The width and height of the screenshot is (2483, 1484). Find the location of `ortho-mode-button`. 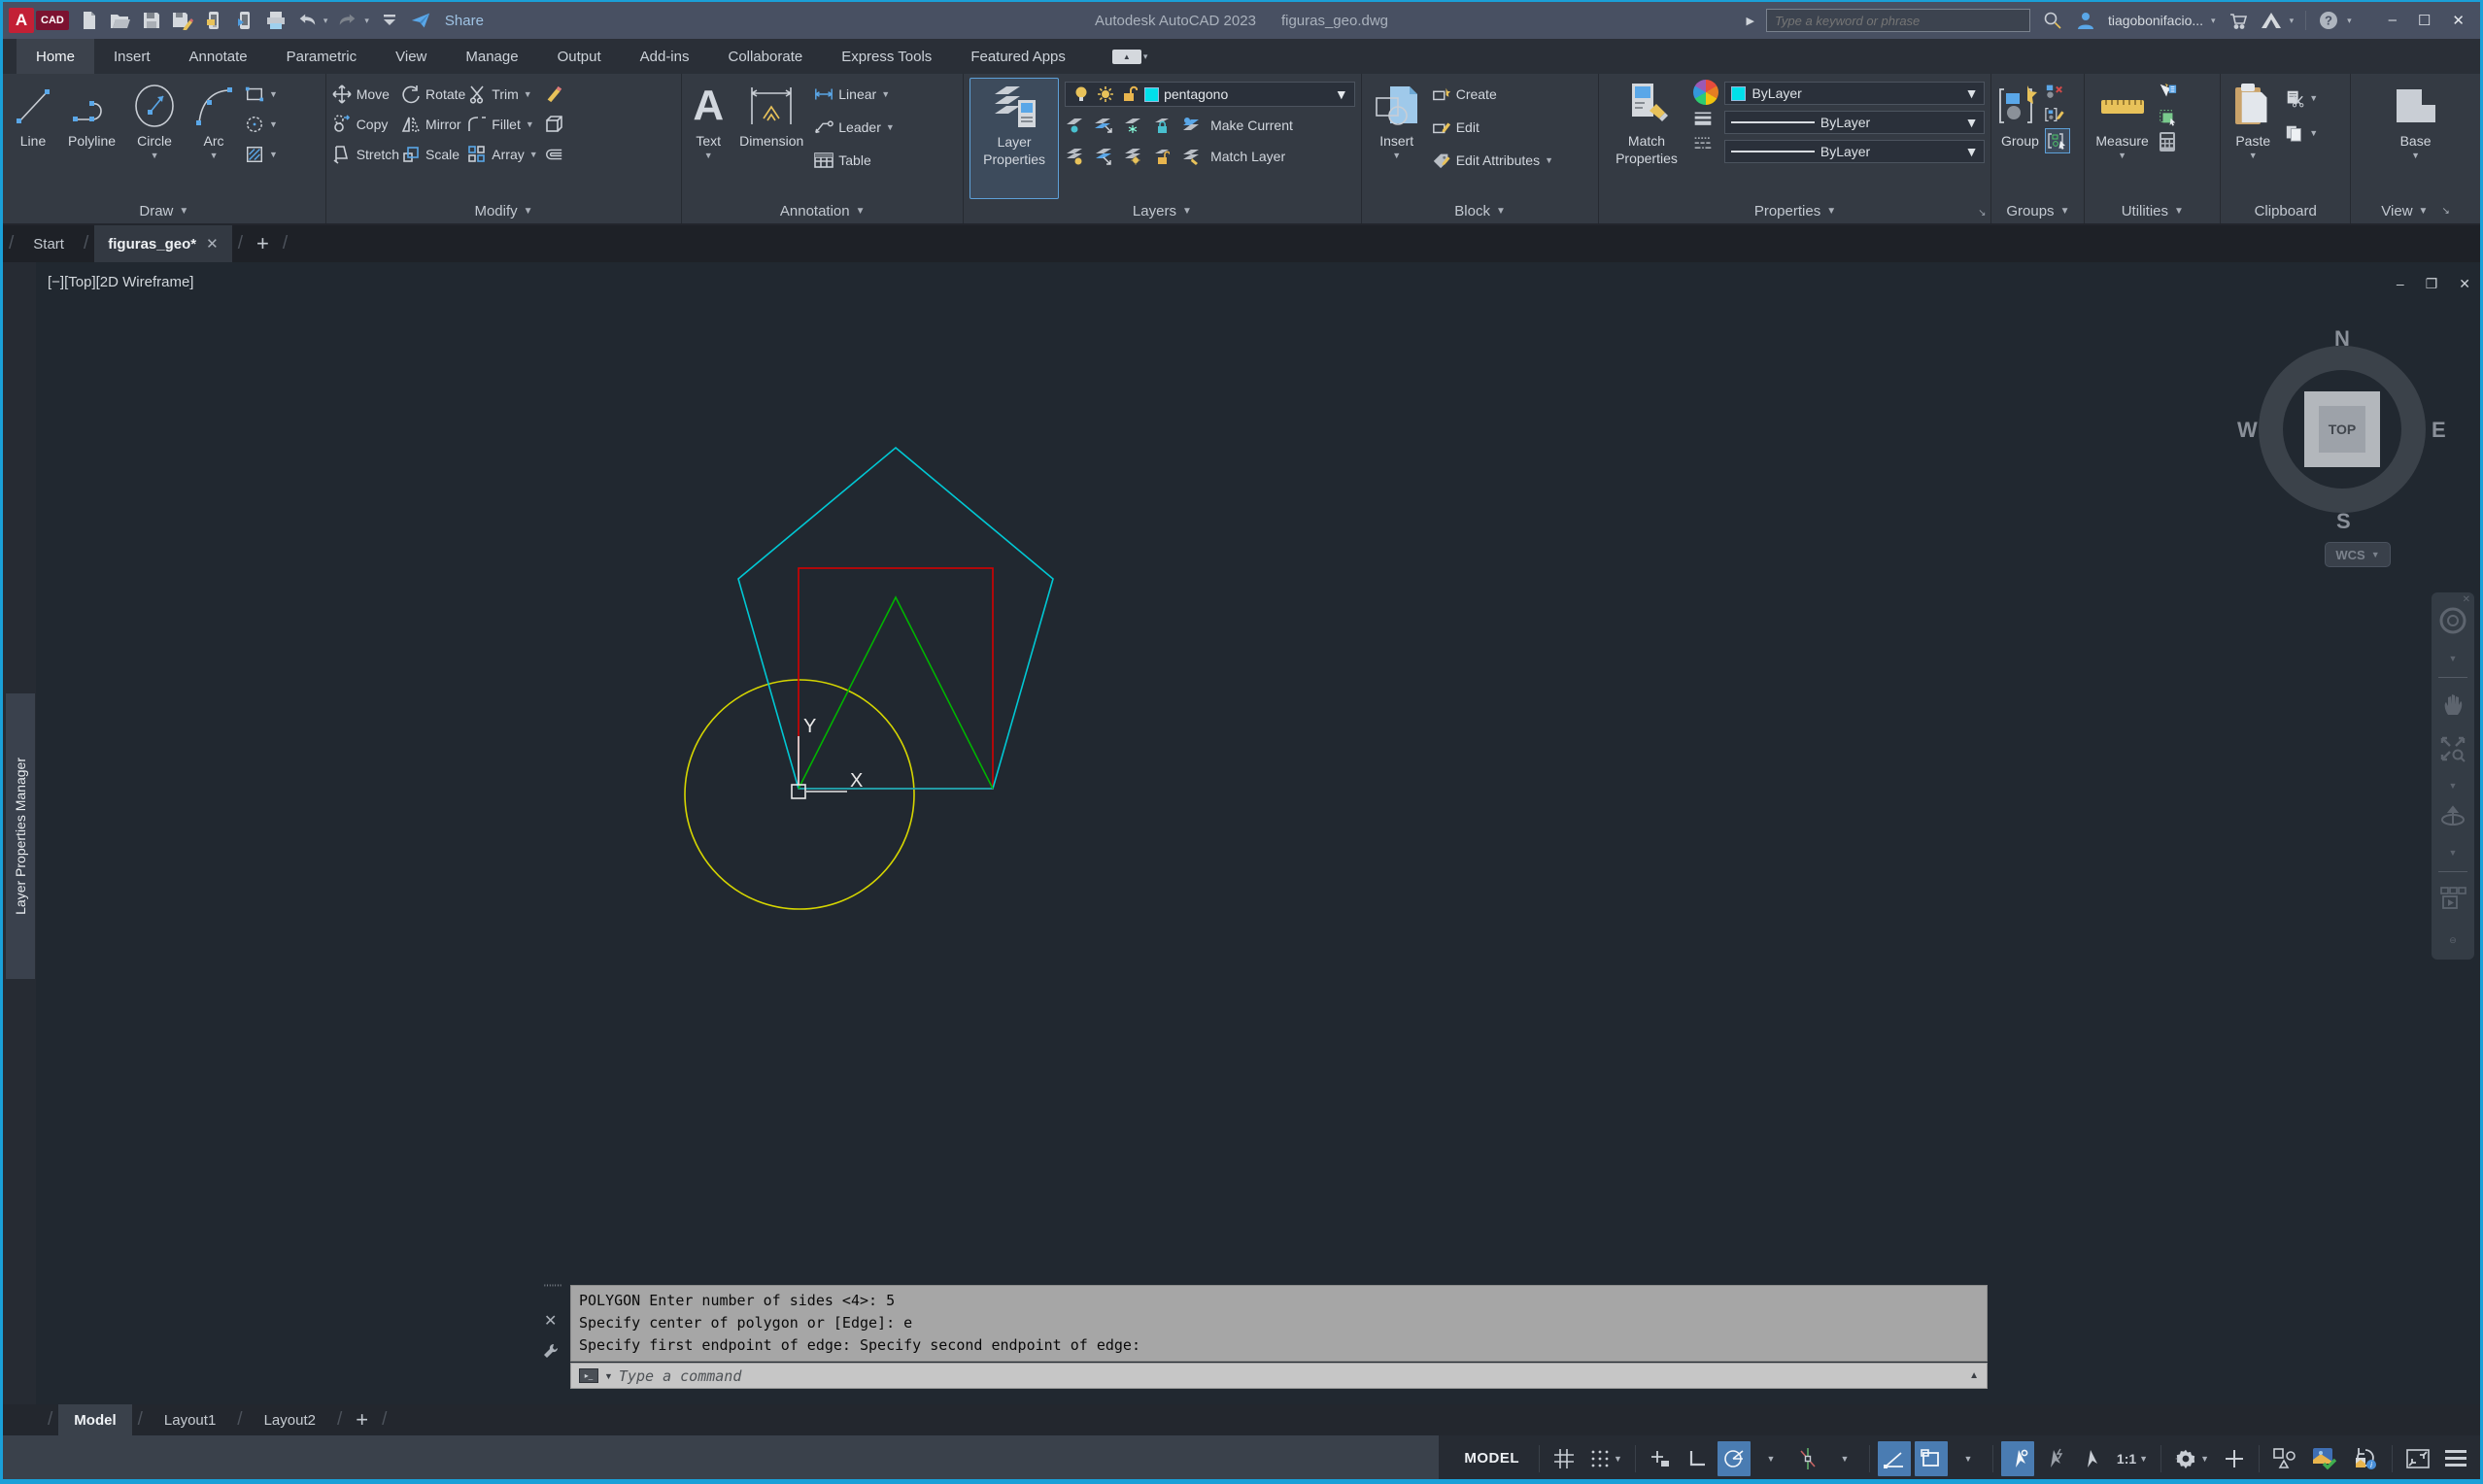

ortho-mode-button is located at coordinates (1697, 1458).